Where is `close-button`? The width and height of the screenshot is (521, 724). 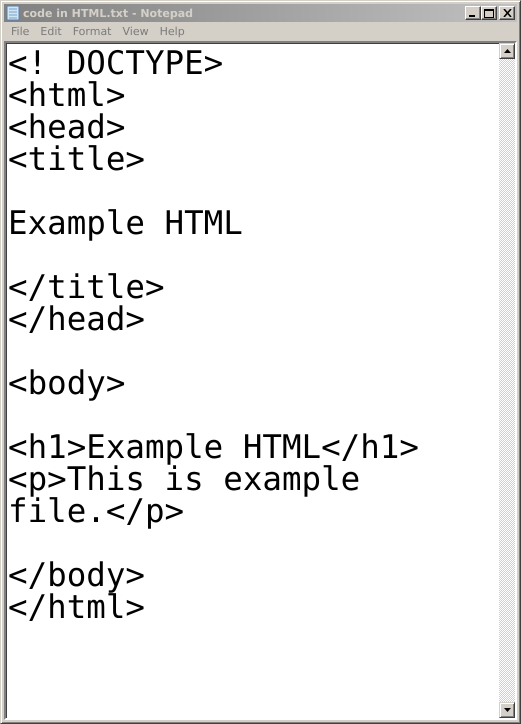
close-button is located at coordinates (507, 13).